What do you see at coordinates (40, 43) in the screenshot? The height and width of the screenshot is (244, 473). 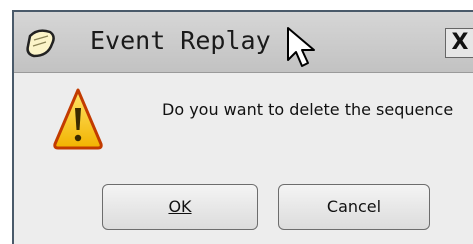 I see `clipboard-icon` at bounding box center [40, 43].